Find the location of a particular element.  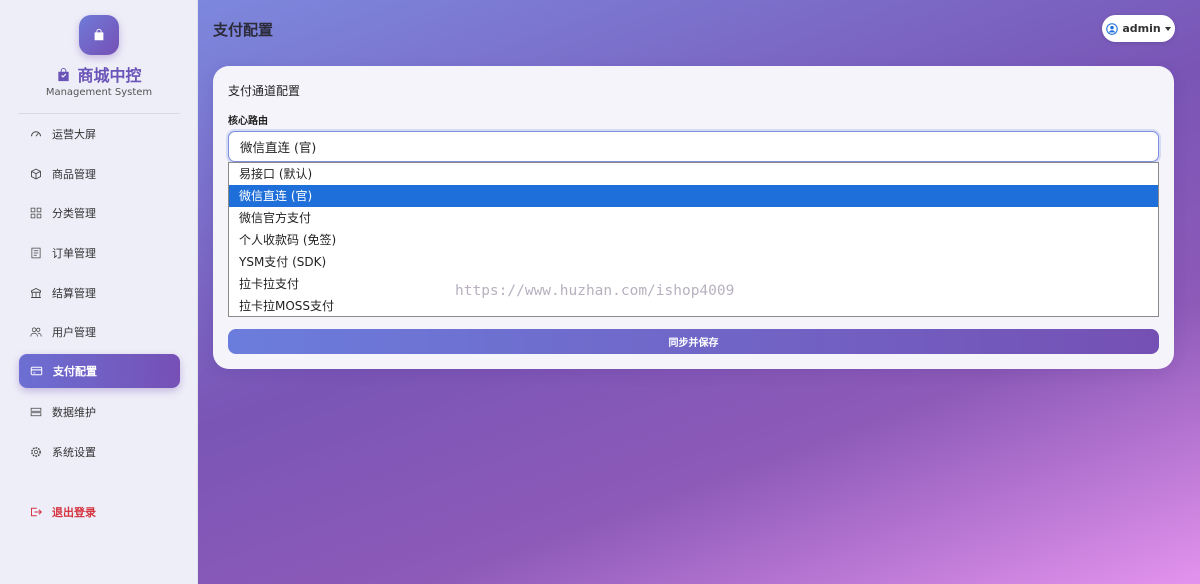

receipt-icon is located at coordinates (36, 253).